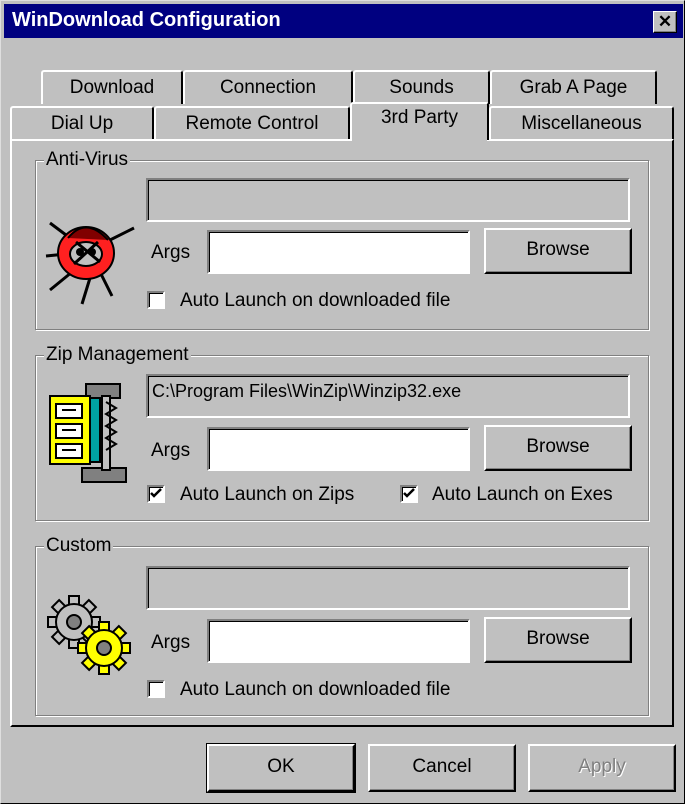 This screenshot has width=685, height=804. What do you see at coordinates (581, 123) in the screenshot?
I see `tab-miscellaneous: Miscellaneous` at bounding box center [581, 123].